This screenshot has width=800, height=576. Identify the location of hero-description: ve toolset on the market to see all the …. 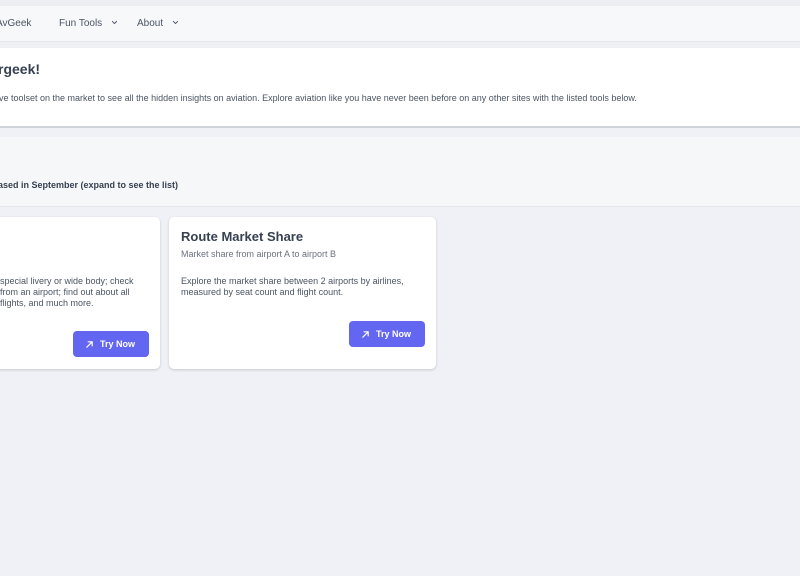
(318, 98).